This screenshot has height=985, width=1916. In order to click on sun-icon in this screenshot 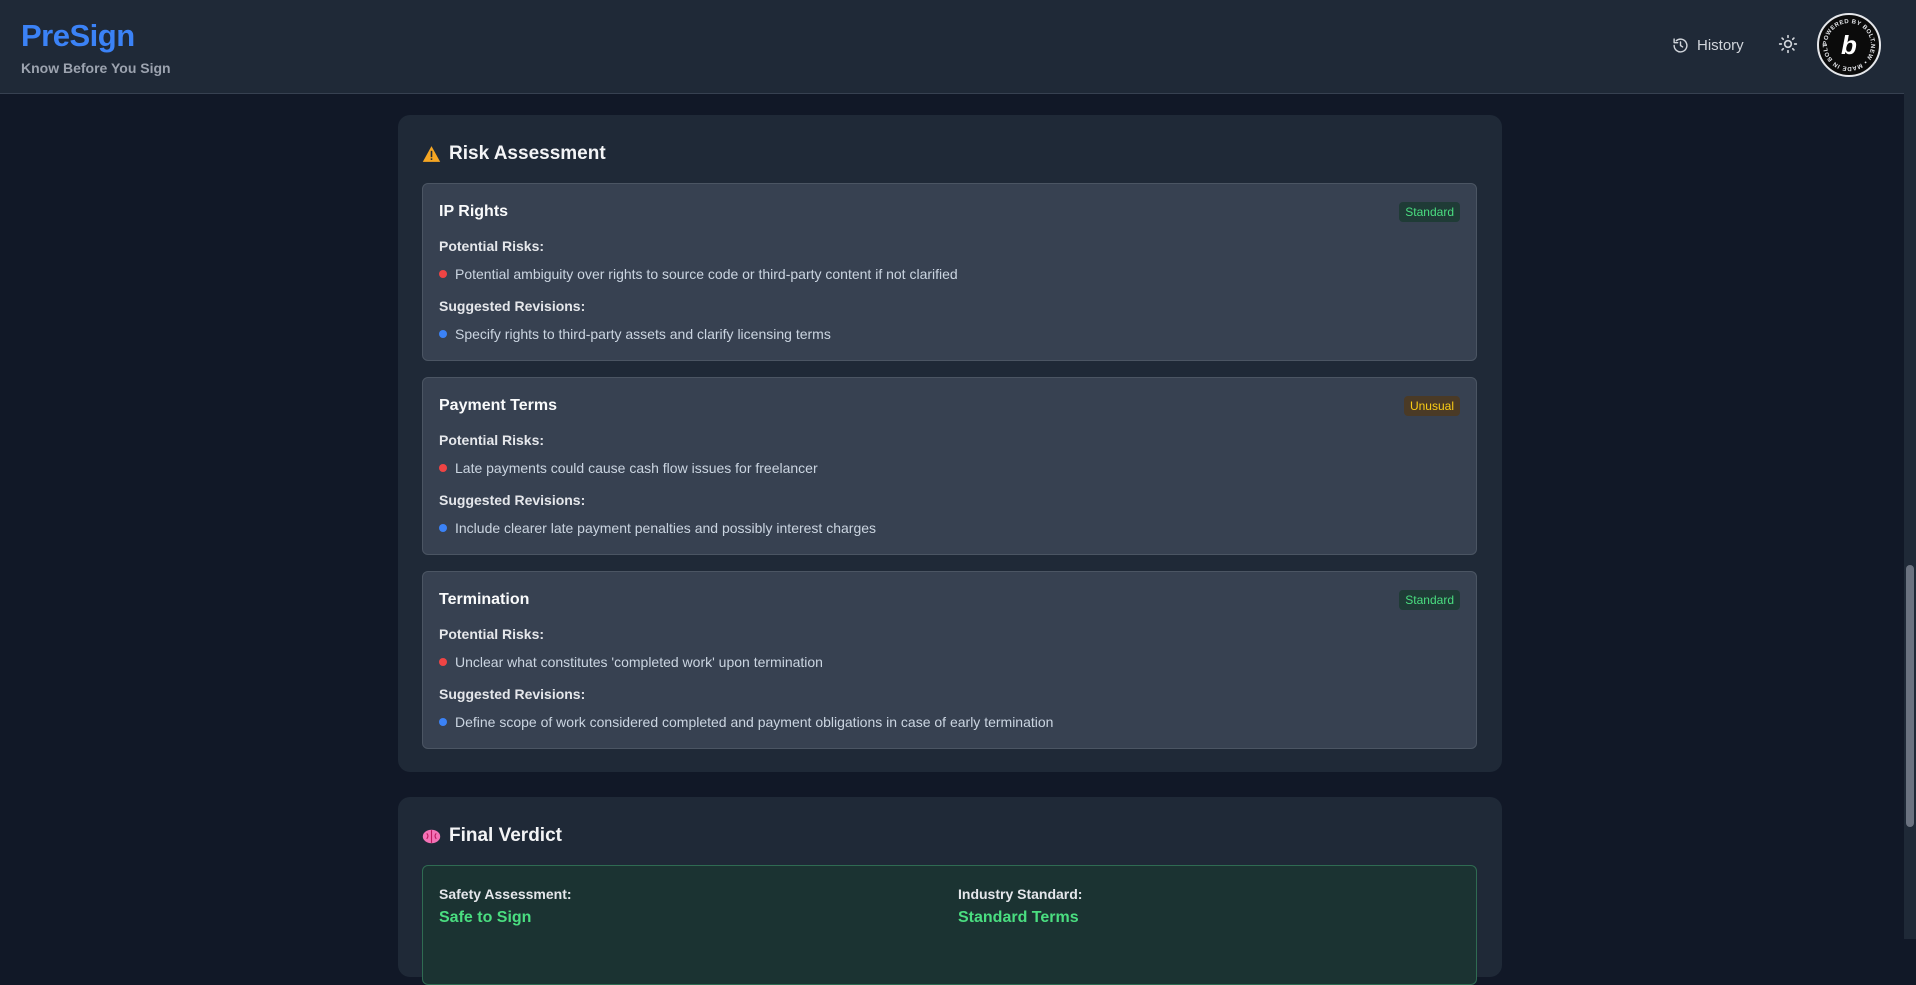, I will do `click(1788, 44)`.